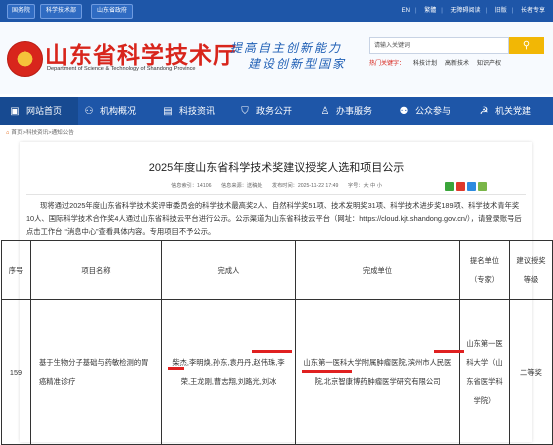 This screenshot has height=445, width=553. What do you see at coordinates (25, 59) in the screenshot?
I see `national-emblem-icon: ★` at bounding box center [25, 59].